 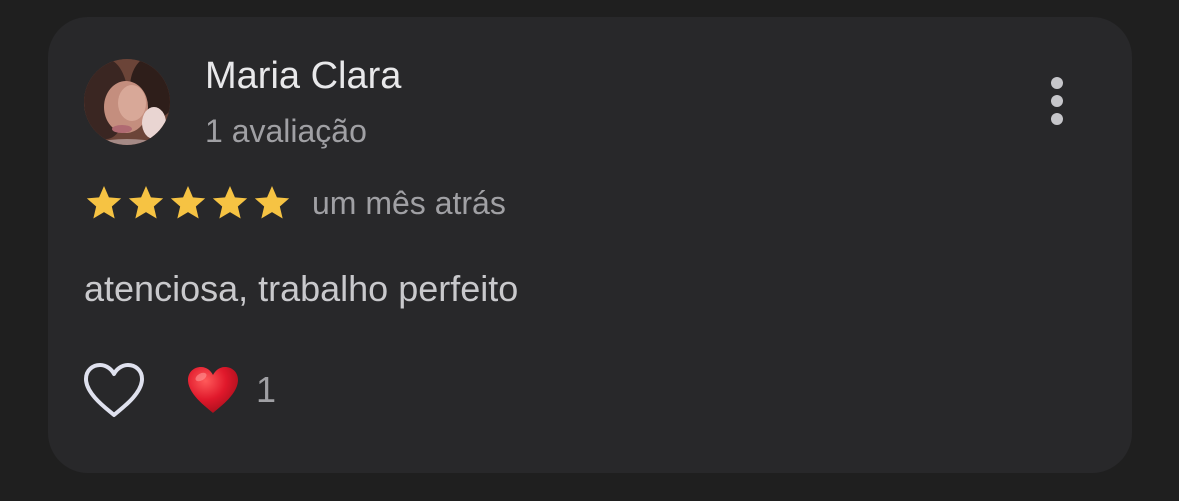 I want to click on heart-outline-icon, so click(x=114, y=390).